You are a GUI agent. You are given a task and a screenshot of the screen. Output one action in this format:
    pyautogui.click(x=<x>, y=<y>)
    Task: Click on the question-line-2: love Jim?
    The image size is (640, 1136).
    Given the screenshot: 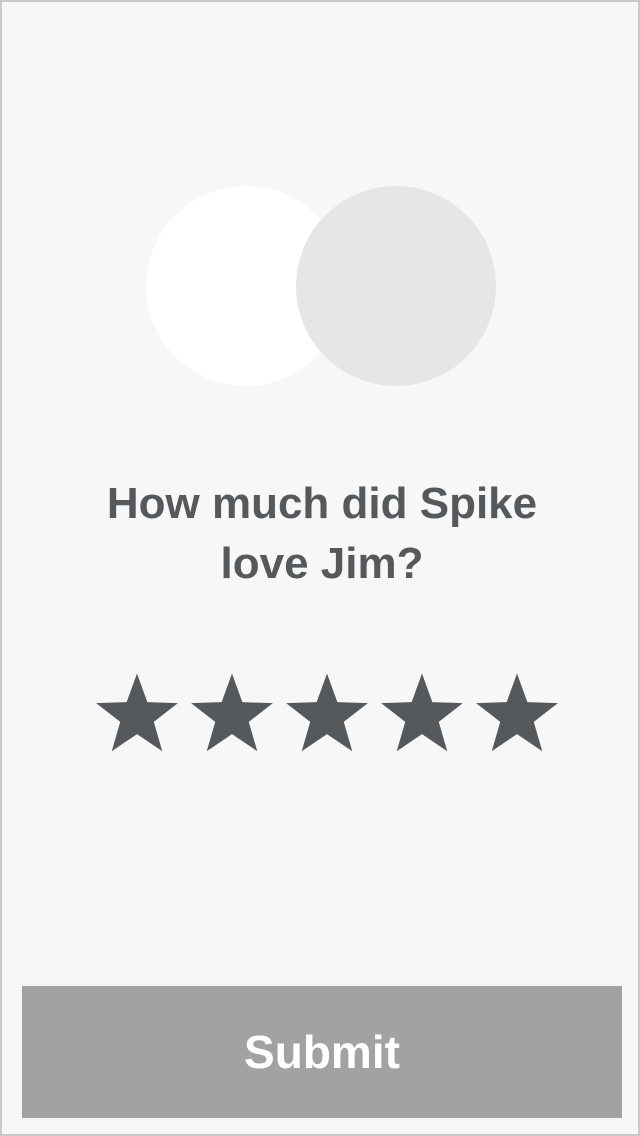 What is the action you would take?
    pyautogui.click(x=322, y=563)
    